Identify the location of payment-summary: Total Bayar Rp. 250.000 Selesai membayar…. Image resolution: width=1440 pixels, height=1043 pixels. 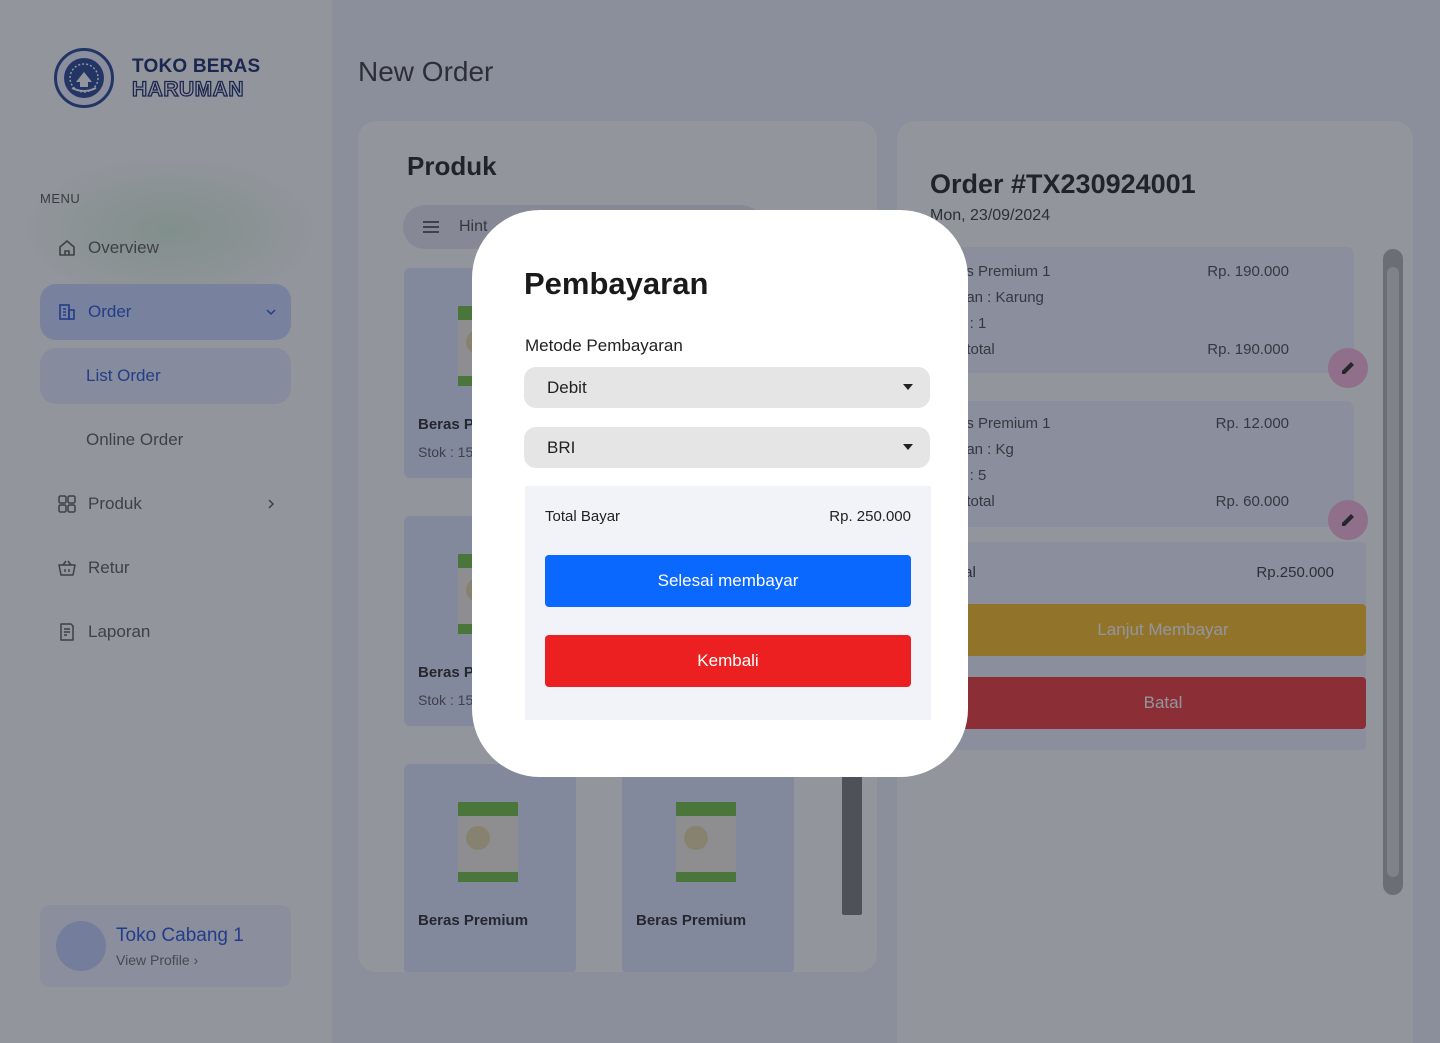
(728, 603).